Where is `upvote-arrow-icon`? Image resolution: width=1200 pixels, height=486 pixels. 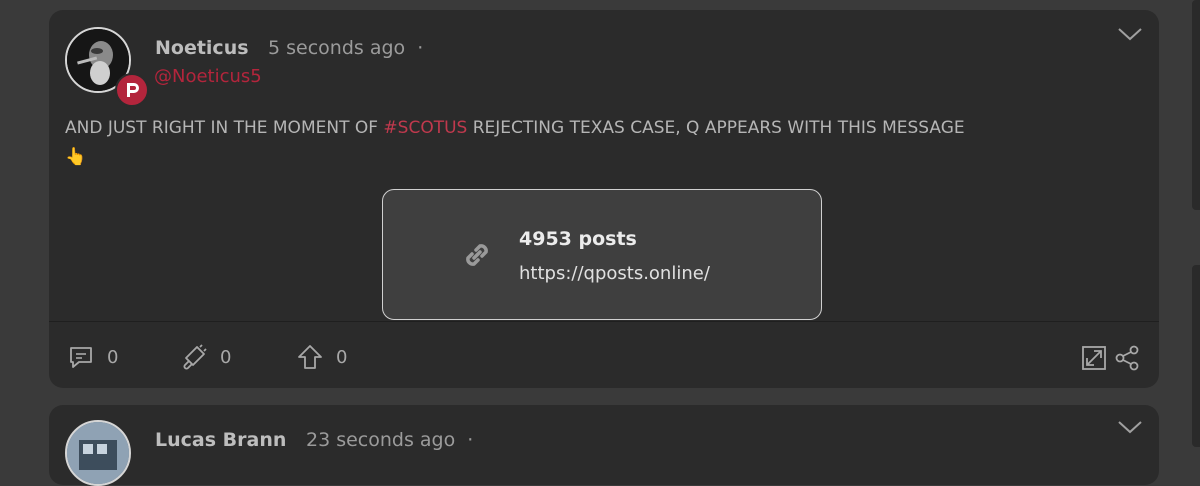 upvote-arrow-icon is located at coordinates (310, 357).